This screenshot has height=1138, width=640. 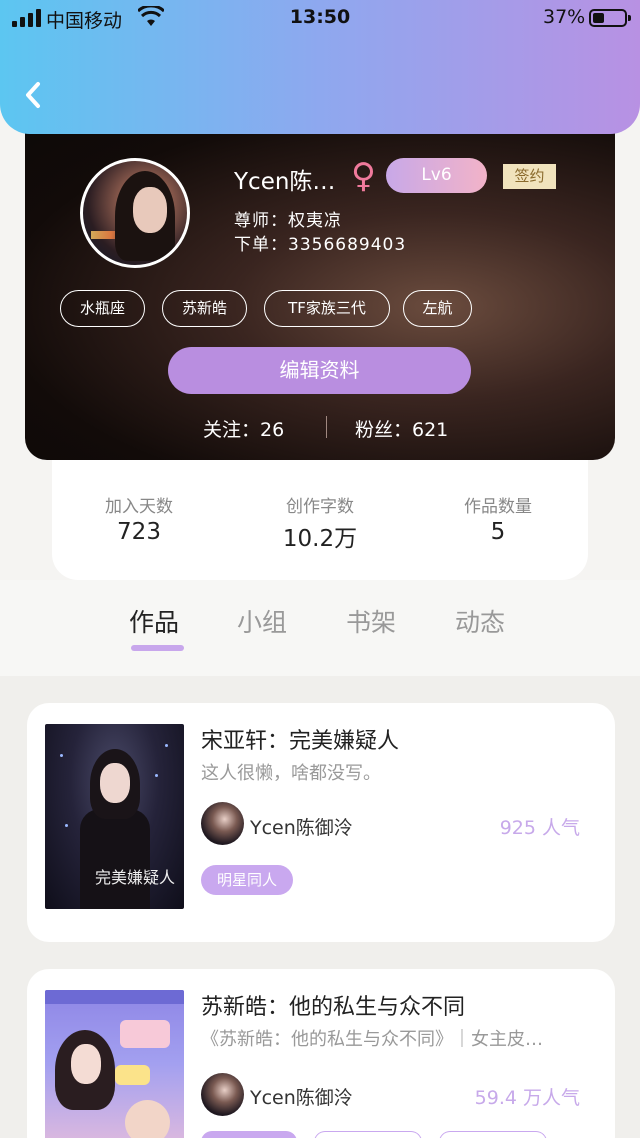 I want to click on work-tag: 明星同人, so click(x=247, y=880).